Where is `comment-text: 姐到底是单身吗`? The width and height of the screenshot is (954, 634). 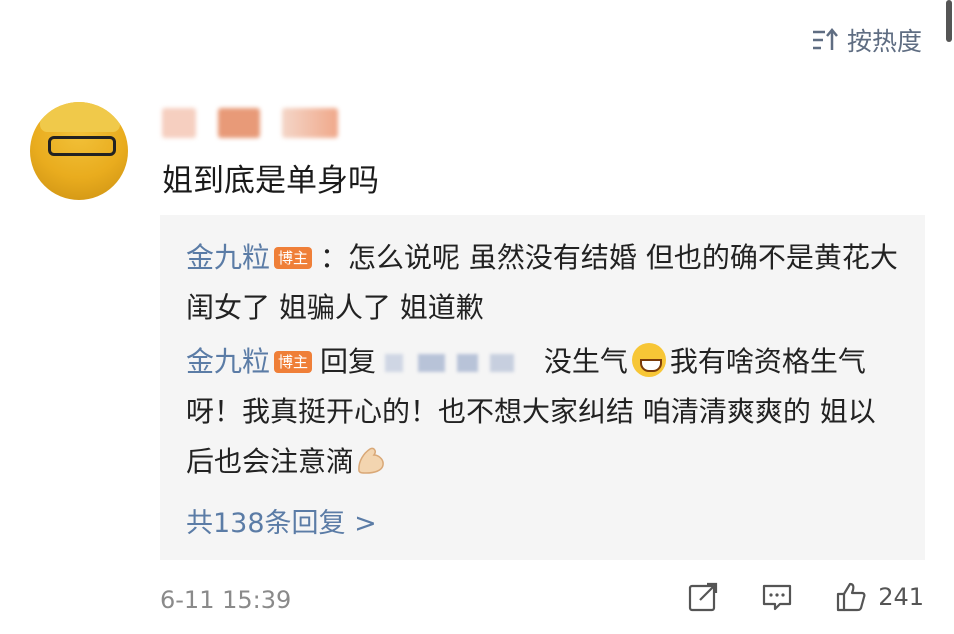
comment-text: 姐到底是单身吗 is located at coordinates (270, 181).